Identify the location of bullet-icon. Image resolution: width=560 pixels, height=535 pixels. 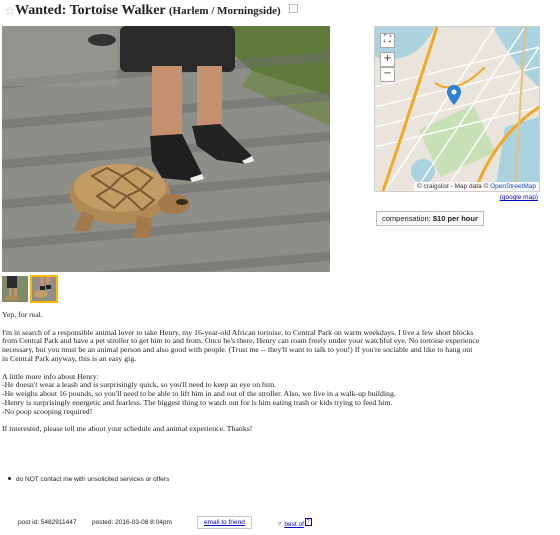
(9, 478).